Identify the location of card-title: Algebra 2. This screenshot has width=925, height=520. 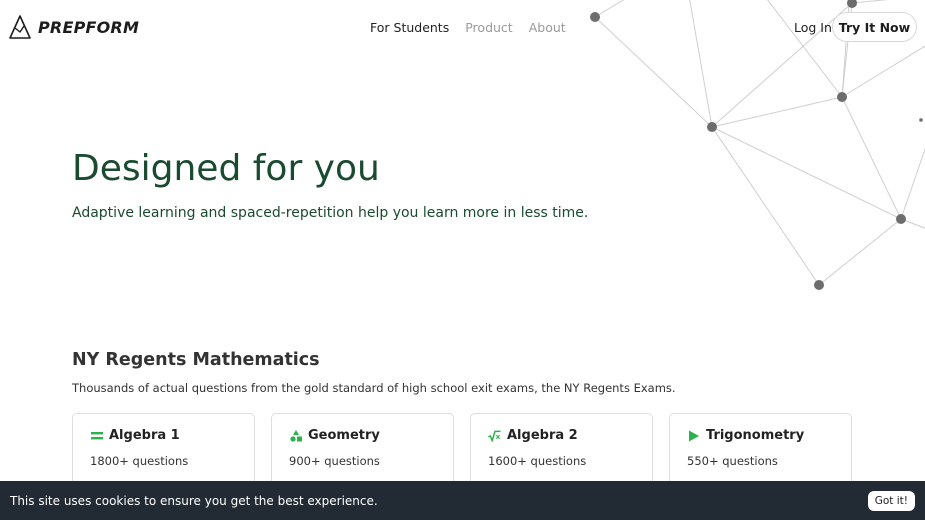
(542, 435).